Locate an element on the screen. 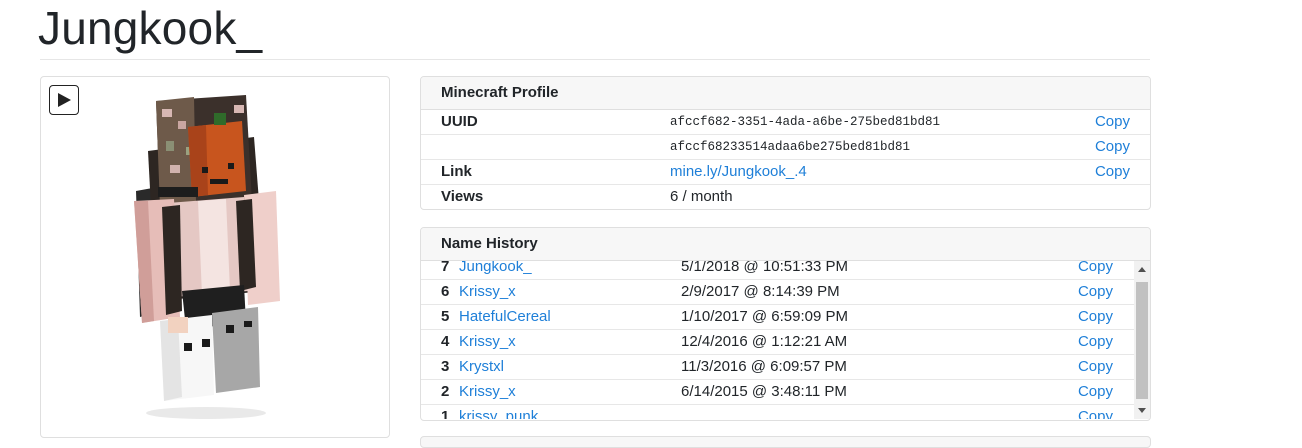 The width and height of the screenshot is (1302, 448). name-history-header: Name History is located at coordinates (785, 244).